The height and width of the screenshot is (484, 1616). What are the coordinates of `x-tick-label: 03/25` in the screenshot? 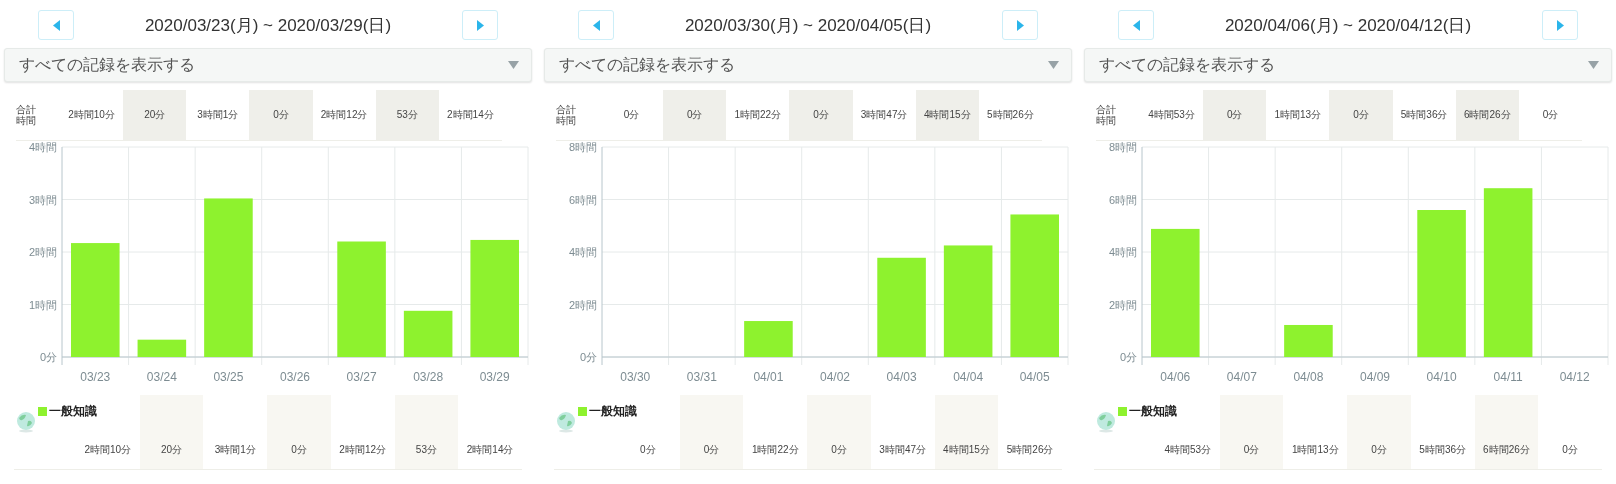 It's located at (228, 377).